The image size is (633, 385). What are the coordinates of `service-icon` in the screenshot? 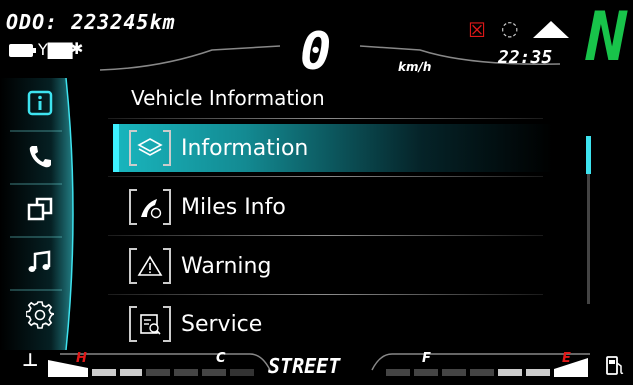 It's located at (150, 324).